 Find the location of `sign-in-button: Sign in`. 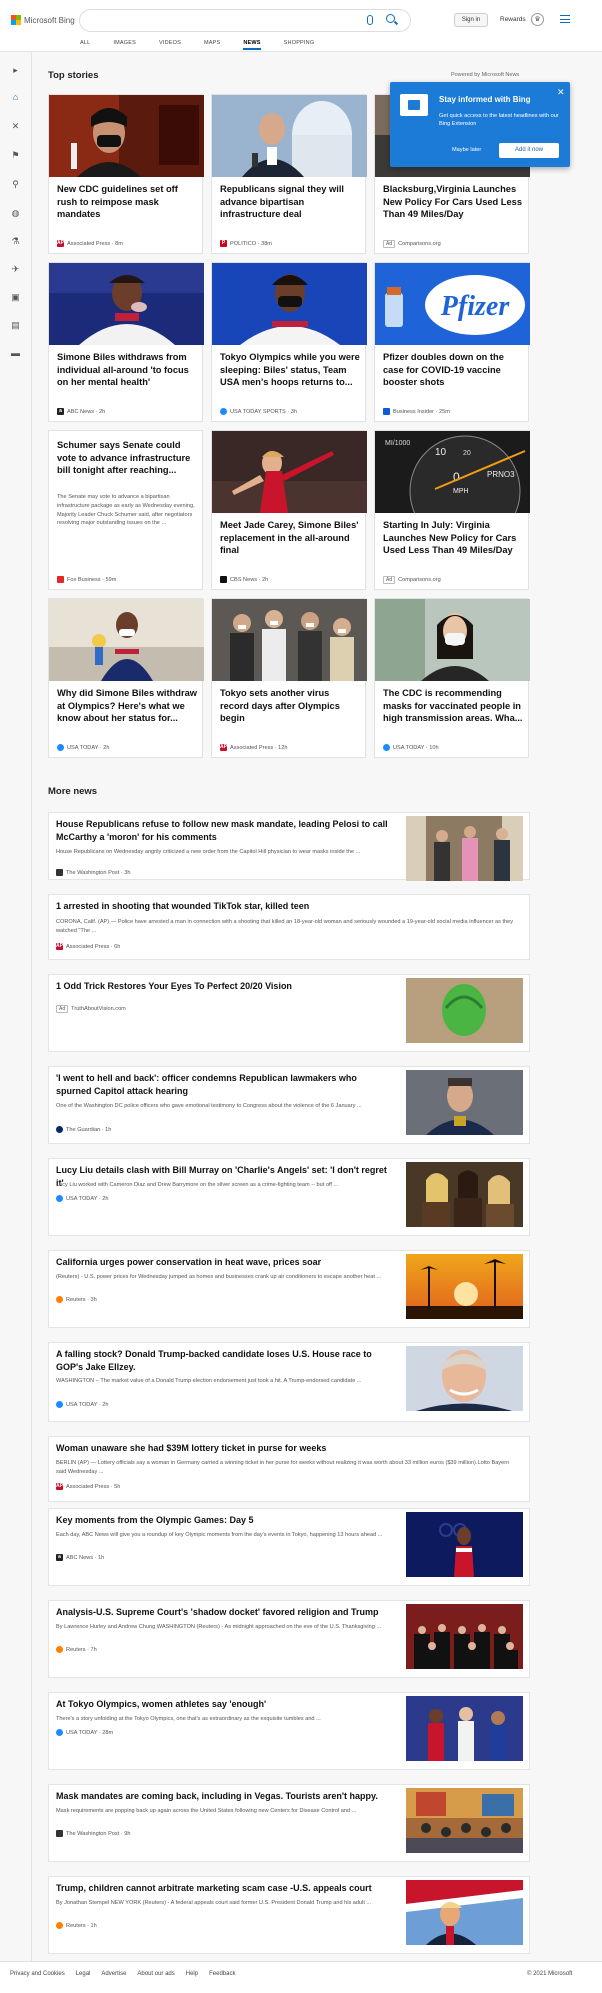

sign-in-button: Sign in is located at coordinates (471, 20).